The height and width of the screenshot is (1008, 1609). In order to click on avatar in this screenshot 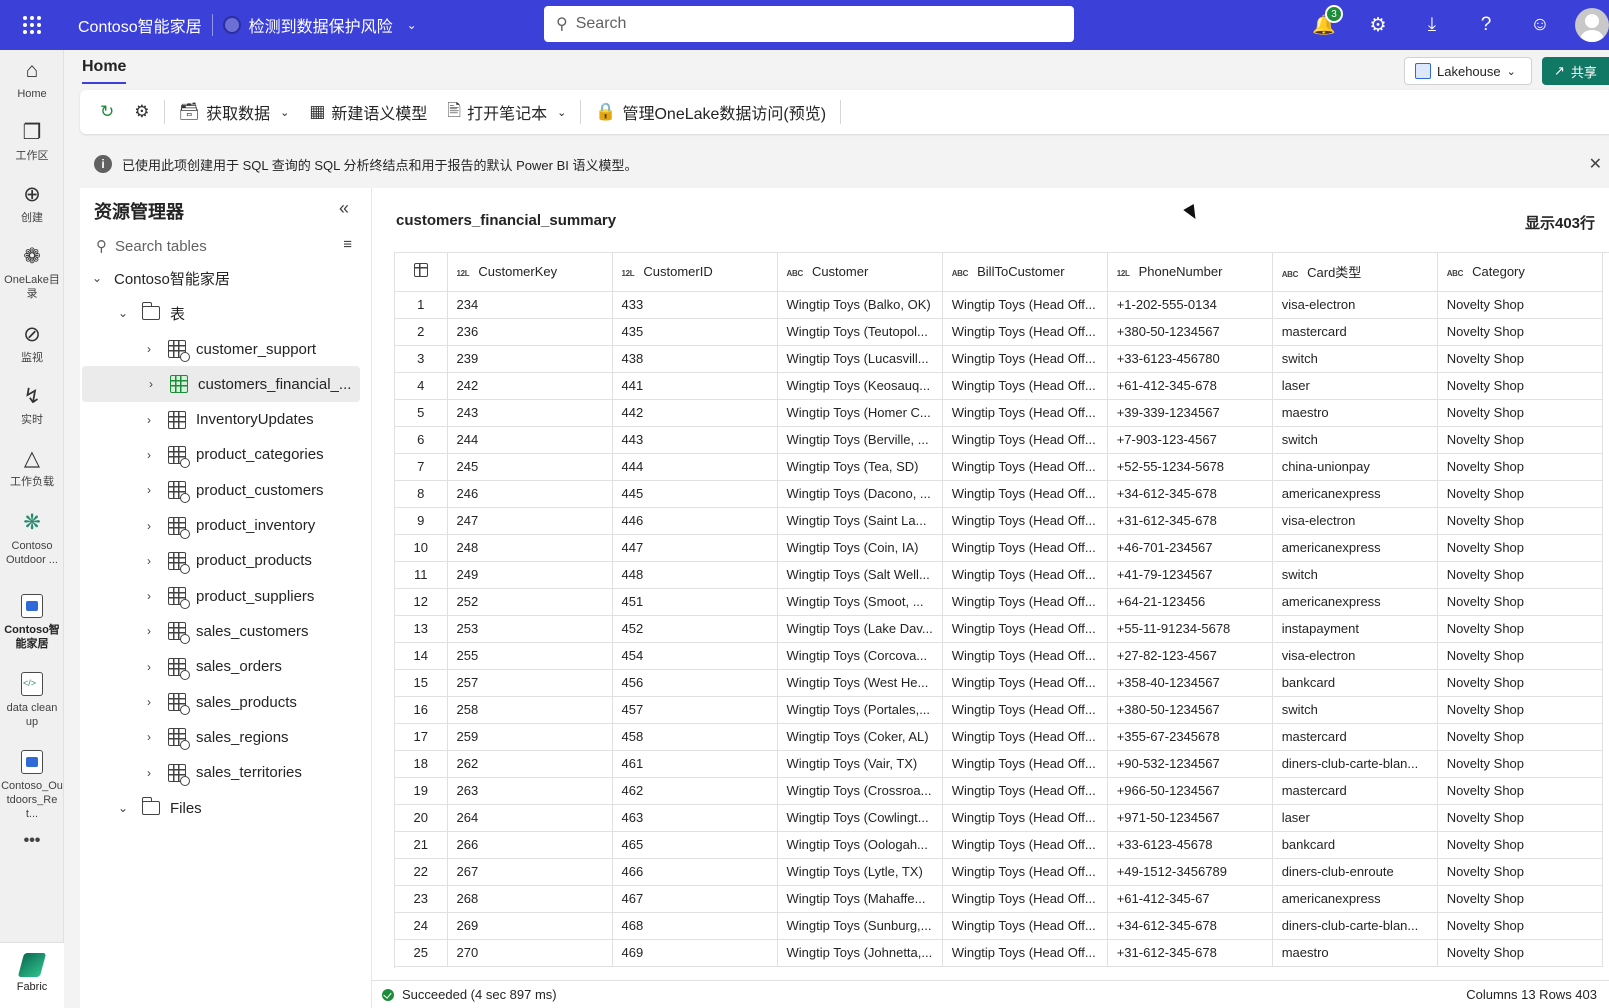, I will do `click(1592, 25)`.